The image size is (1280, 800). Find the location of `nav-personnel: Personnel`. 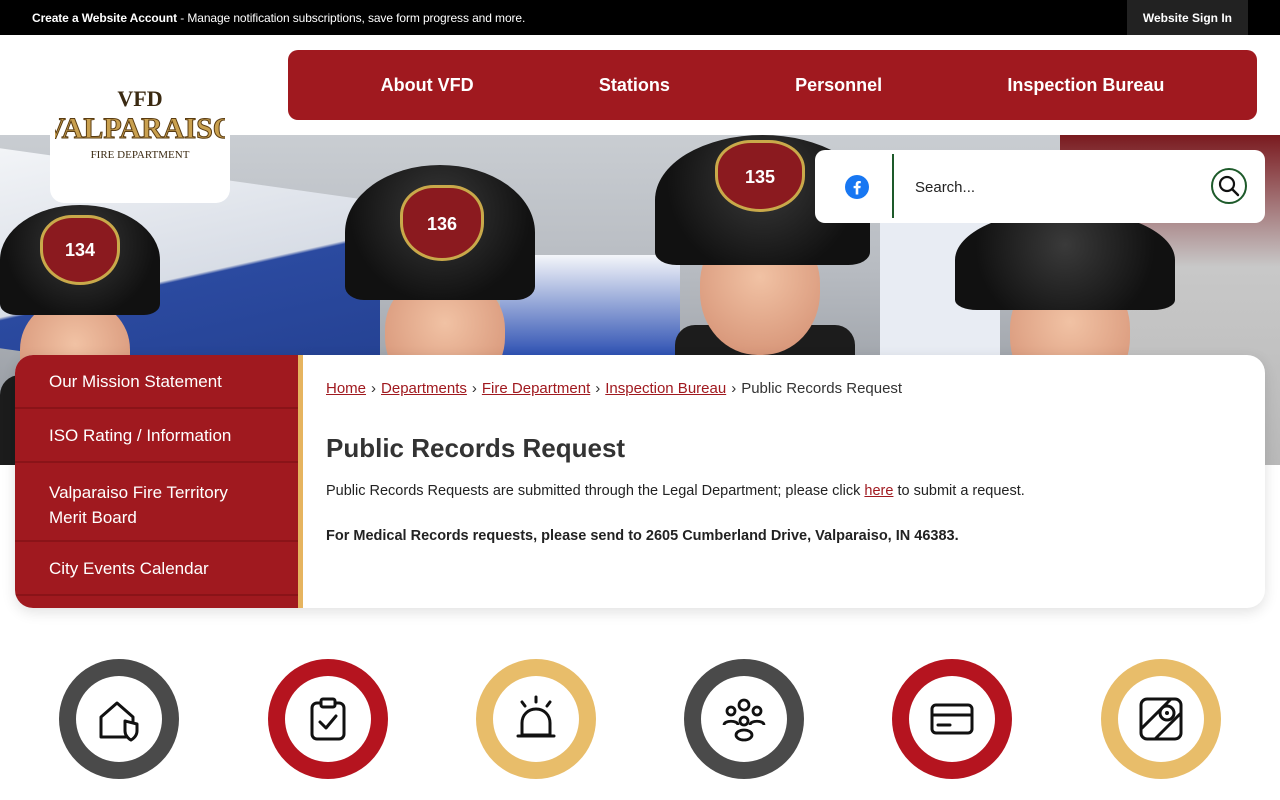

nav-personnel: Personnel is located at coordinates (838, 85).